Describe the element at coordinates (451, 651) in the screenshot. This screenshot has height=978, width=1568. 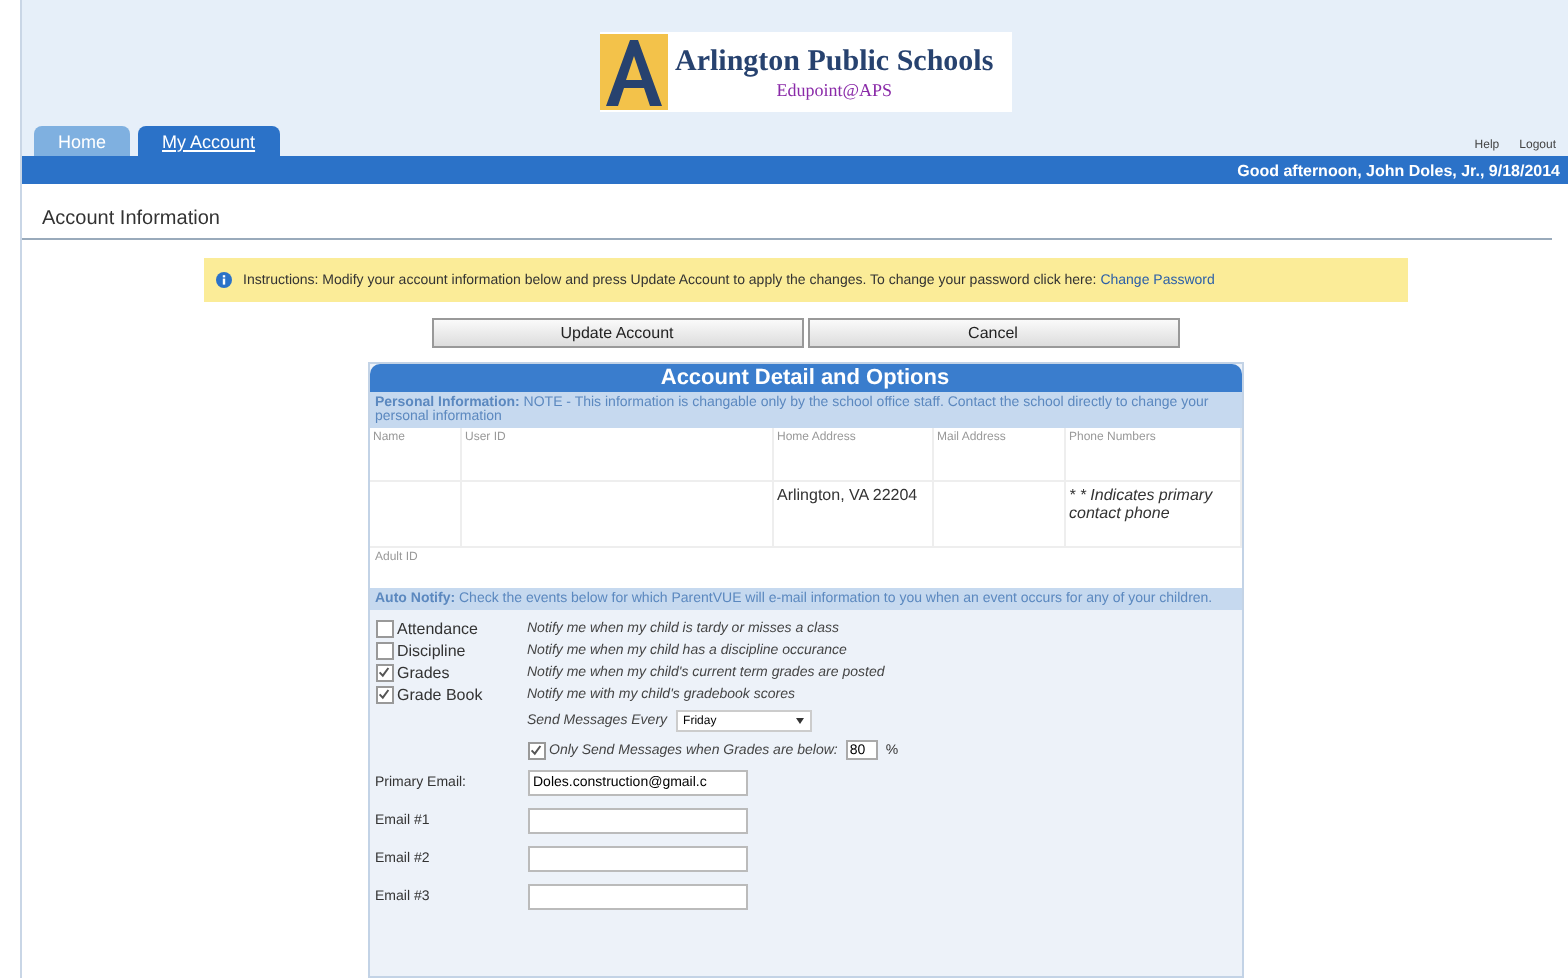
I see `notify-checkbox: Discipline` at that location.